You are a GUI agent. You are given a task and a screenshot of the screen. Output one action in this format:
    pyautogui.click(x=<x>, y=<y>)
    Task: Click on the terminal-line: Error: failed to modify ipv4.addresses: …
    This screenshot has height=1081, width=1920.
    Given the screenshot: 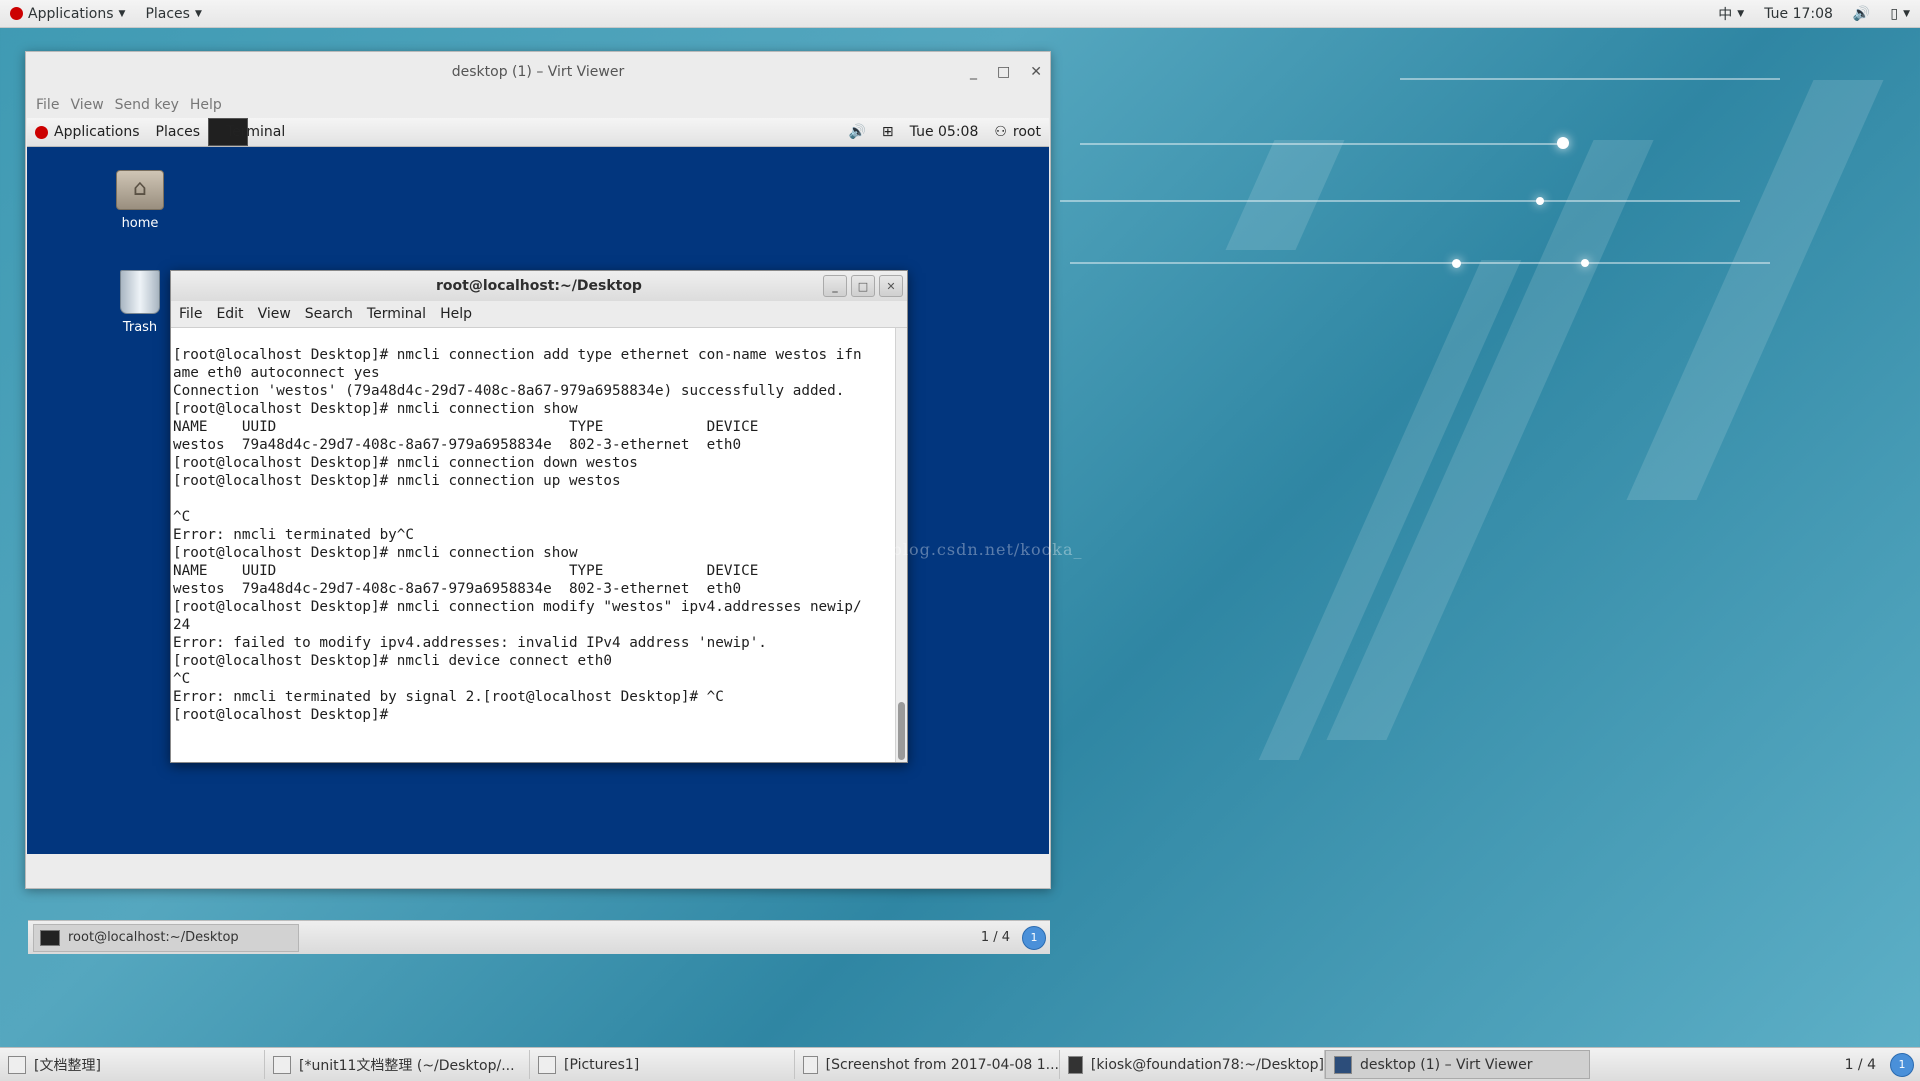 What is the action you would take?
    pyautogui.click(x=470, y=643)
    